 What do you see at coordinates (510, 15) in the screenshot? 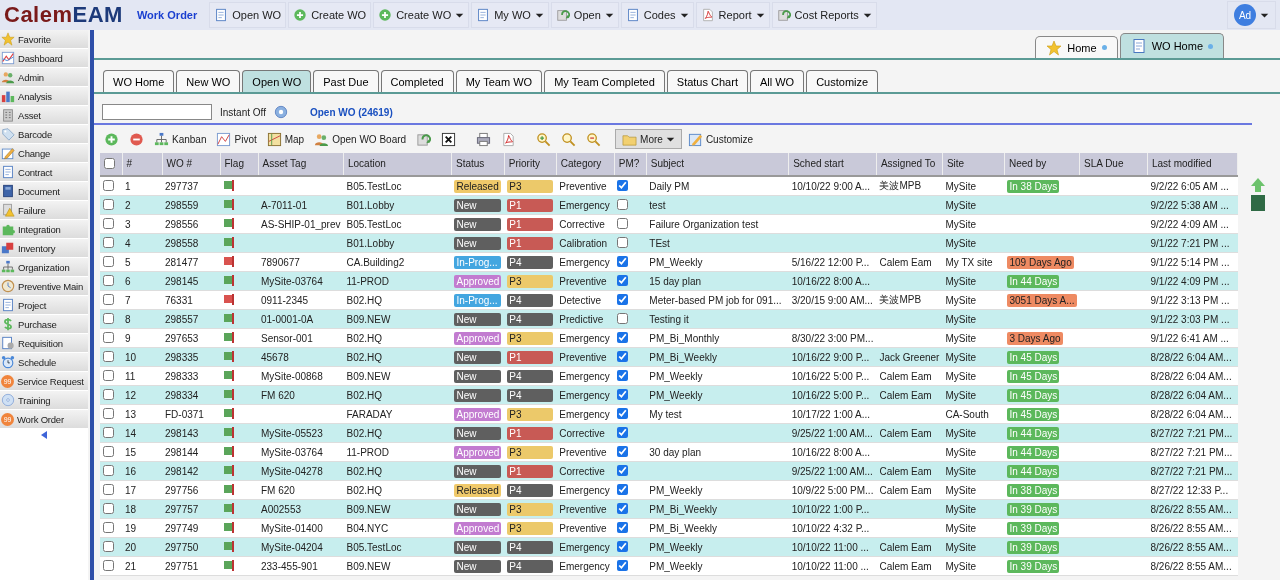
I see `menu-button: My WO` at bounding box center [510, 15].